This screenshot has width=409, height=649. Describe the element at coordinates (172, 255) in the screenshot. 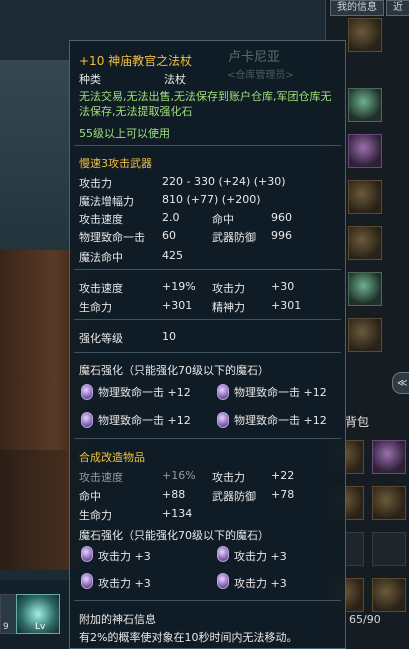

I see `stat-value: 425` at that location.